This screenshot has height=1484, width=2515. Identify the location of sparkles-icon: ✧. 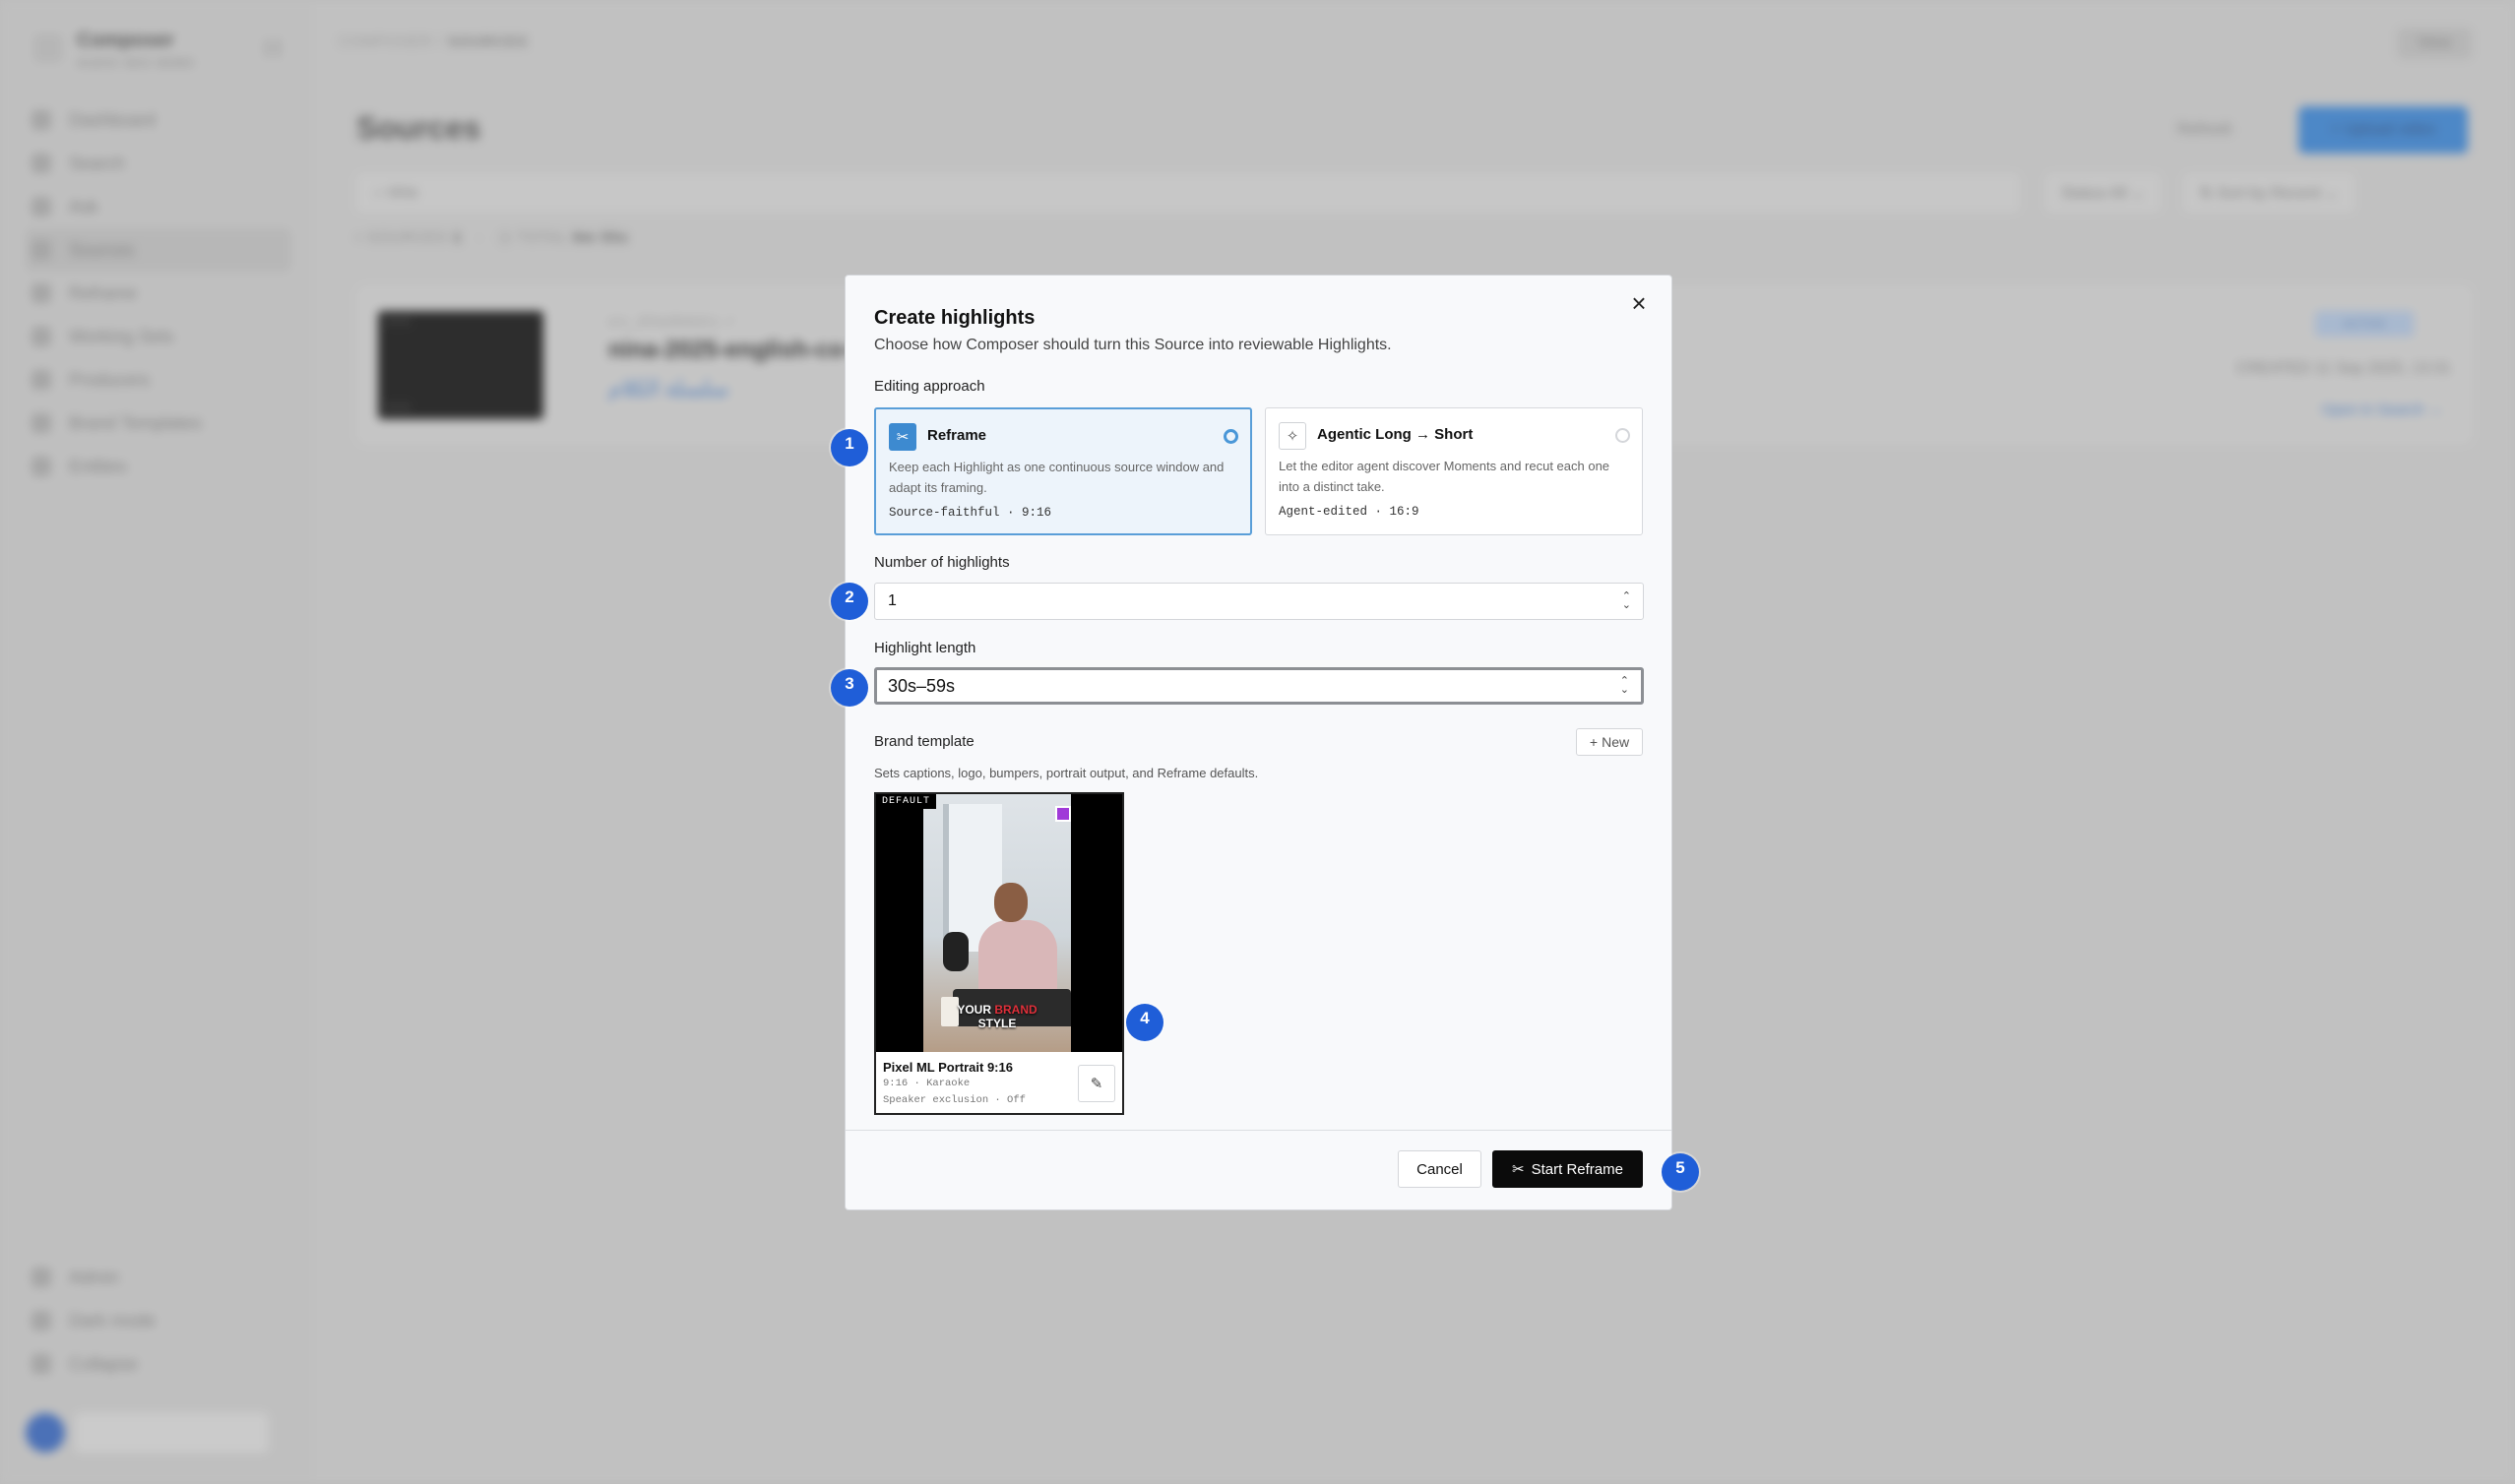
(1292, 436).